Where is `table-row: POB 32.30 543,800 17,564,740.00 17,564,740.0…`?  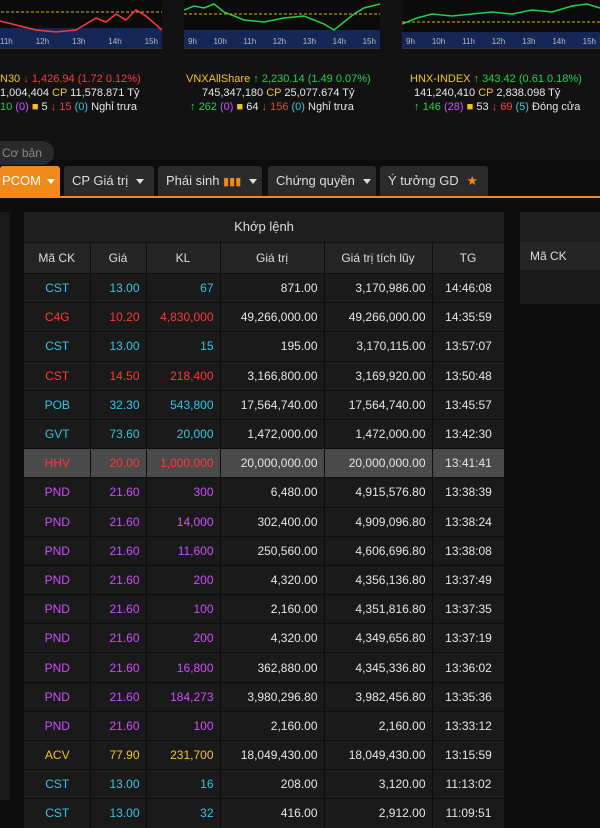
table-row: POB 32.30 543,800 17,564,740.00 17,564,740.0… is located at coordinates (264, 404).